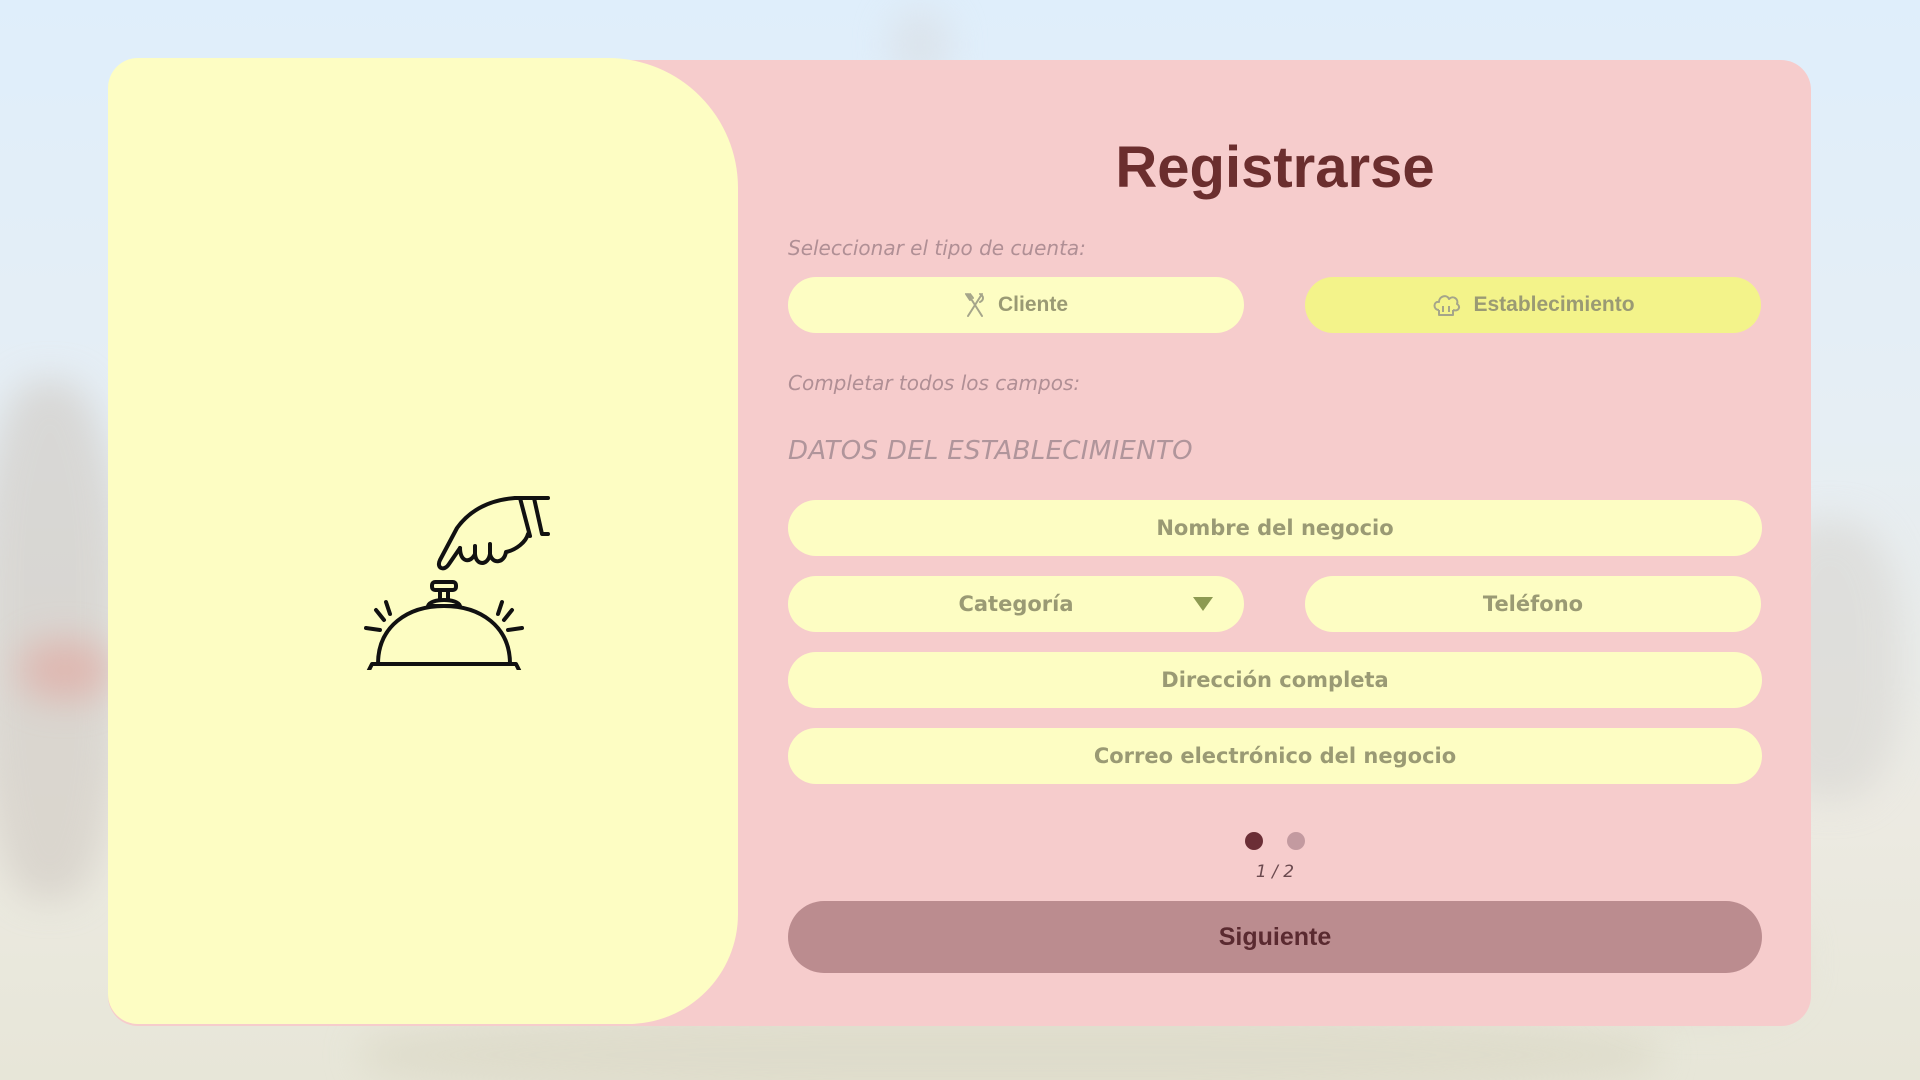 Image resolution: width=1920 pixels, height=1080 pixels. What do you see at coordinates (1554, 304) in the screenshot?
I see `account-type-label: Establecimiento` at bounding box center [1554, 304].